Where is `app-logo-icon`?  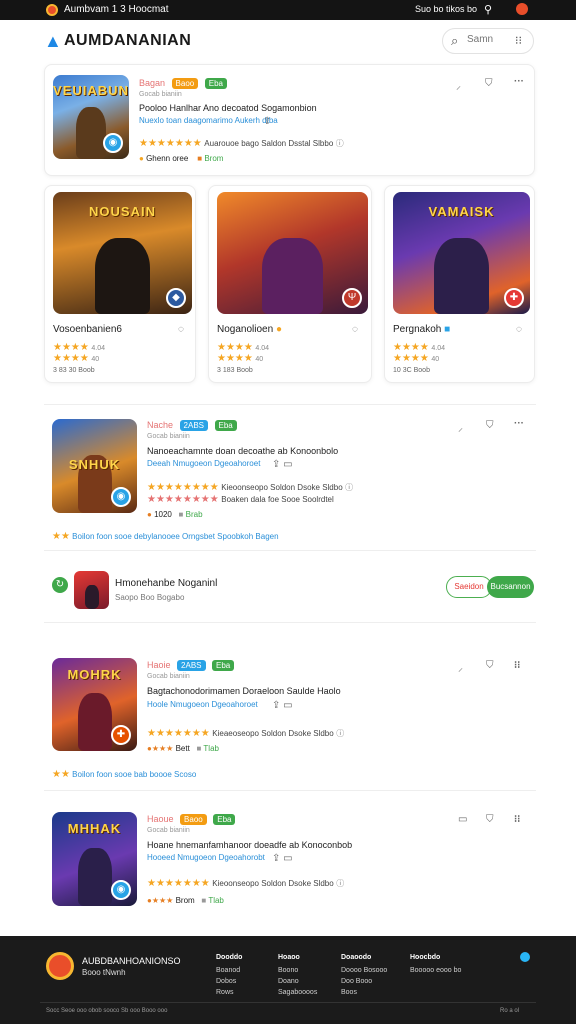 app-logo-icon is located at coordinates (52, 10).